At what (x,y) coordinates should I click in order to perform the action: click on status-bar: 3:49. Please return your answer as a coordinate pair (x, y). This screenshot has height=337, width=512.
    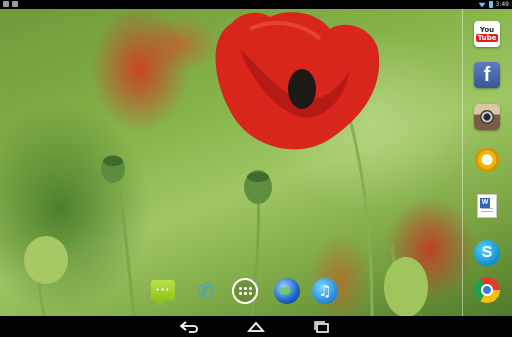
    Looking at the image, I should click on (256, 4).